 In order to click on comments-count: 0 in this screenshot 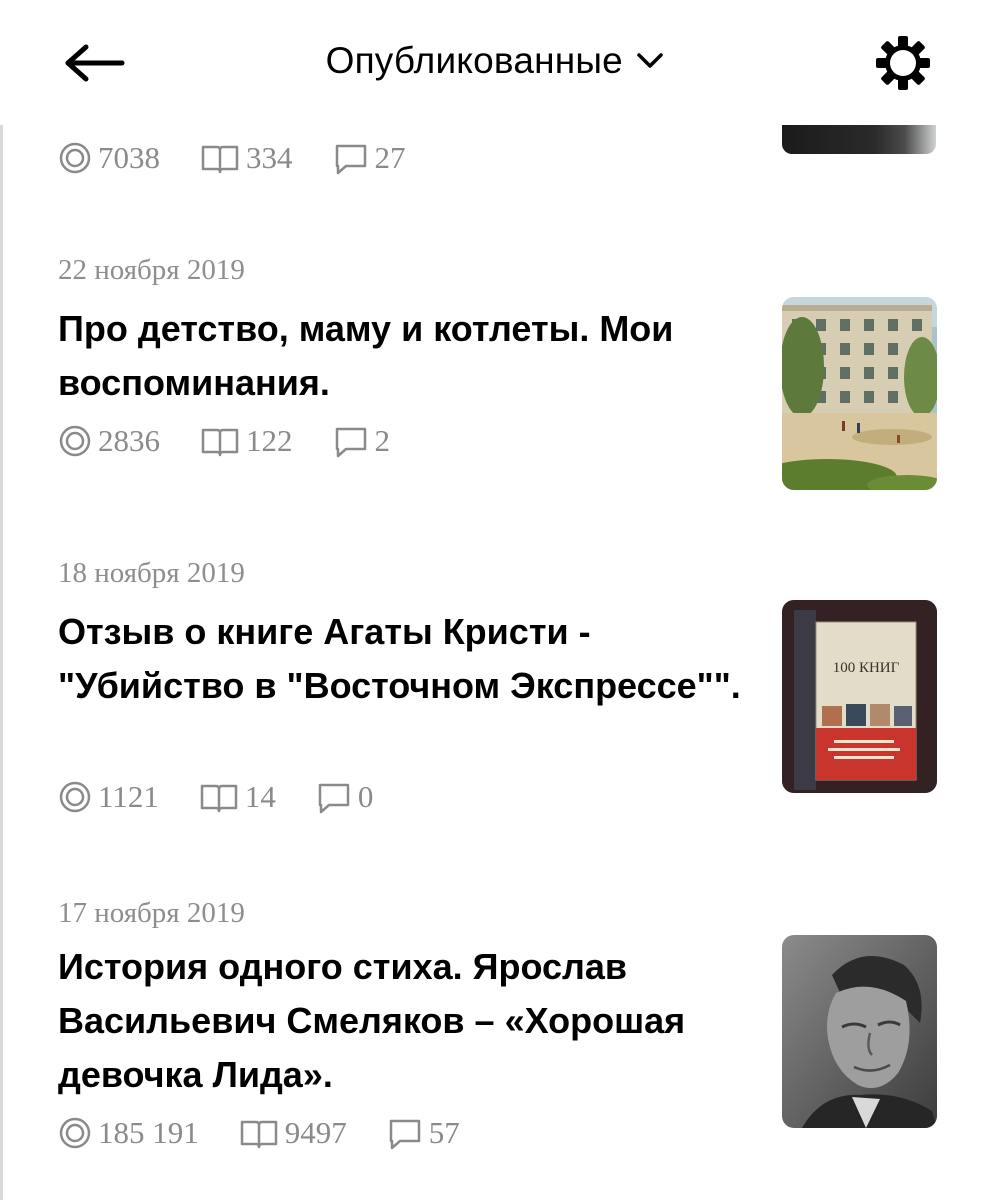, I will do `click(365, 796)`.